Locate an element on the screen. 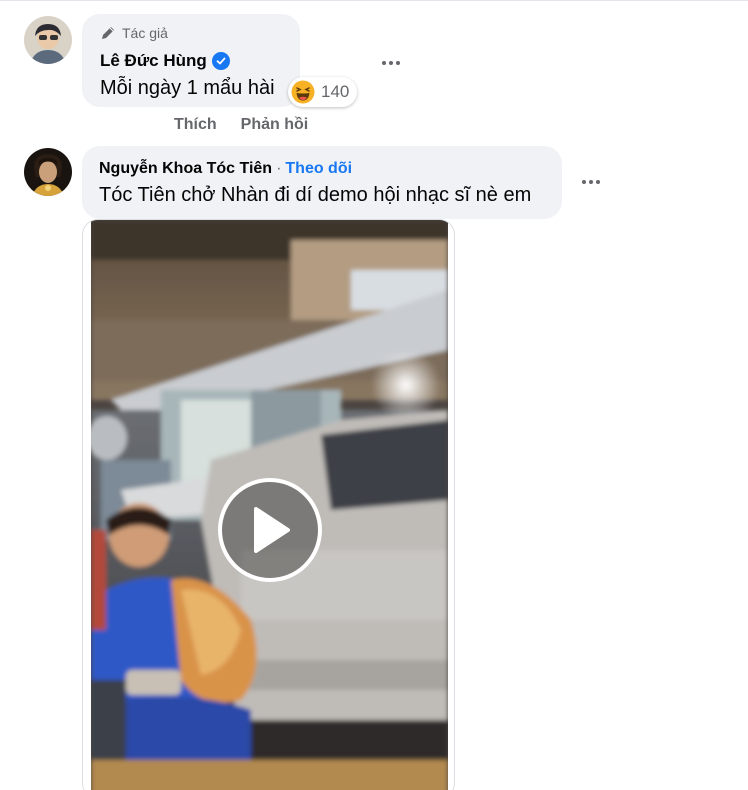  commenter-name-2-text: Nguyễn Khoa Tóc Tiên is located at coordinates (185, 169).